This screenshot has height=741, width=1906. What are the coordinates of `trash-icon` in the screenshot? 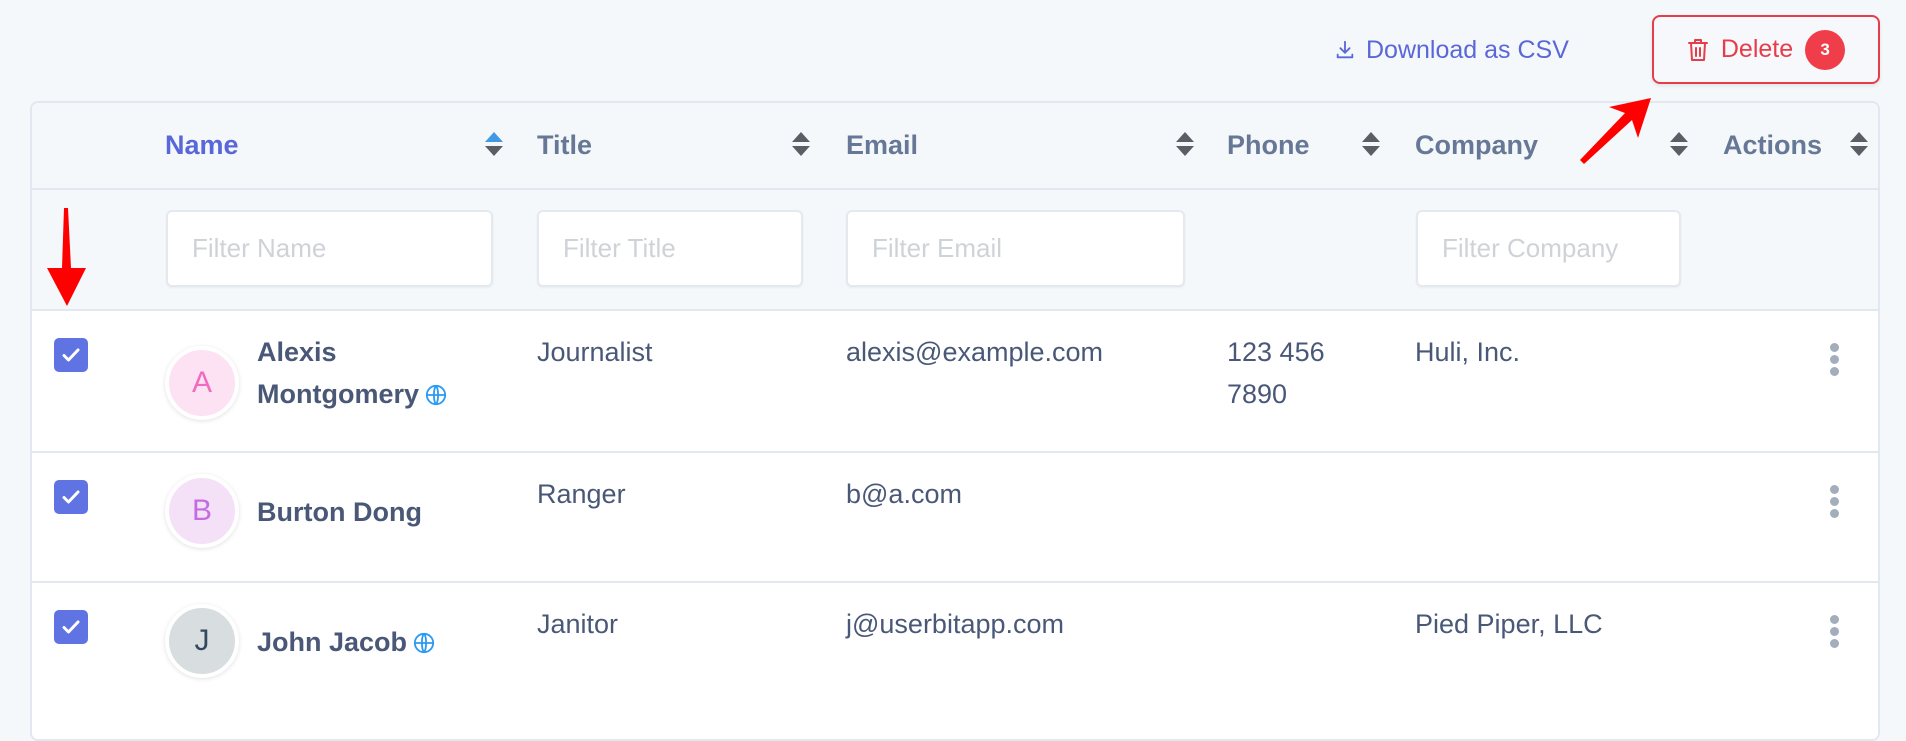 It's located at (1697, 49).